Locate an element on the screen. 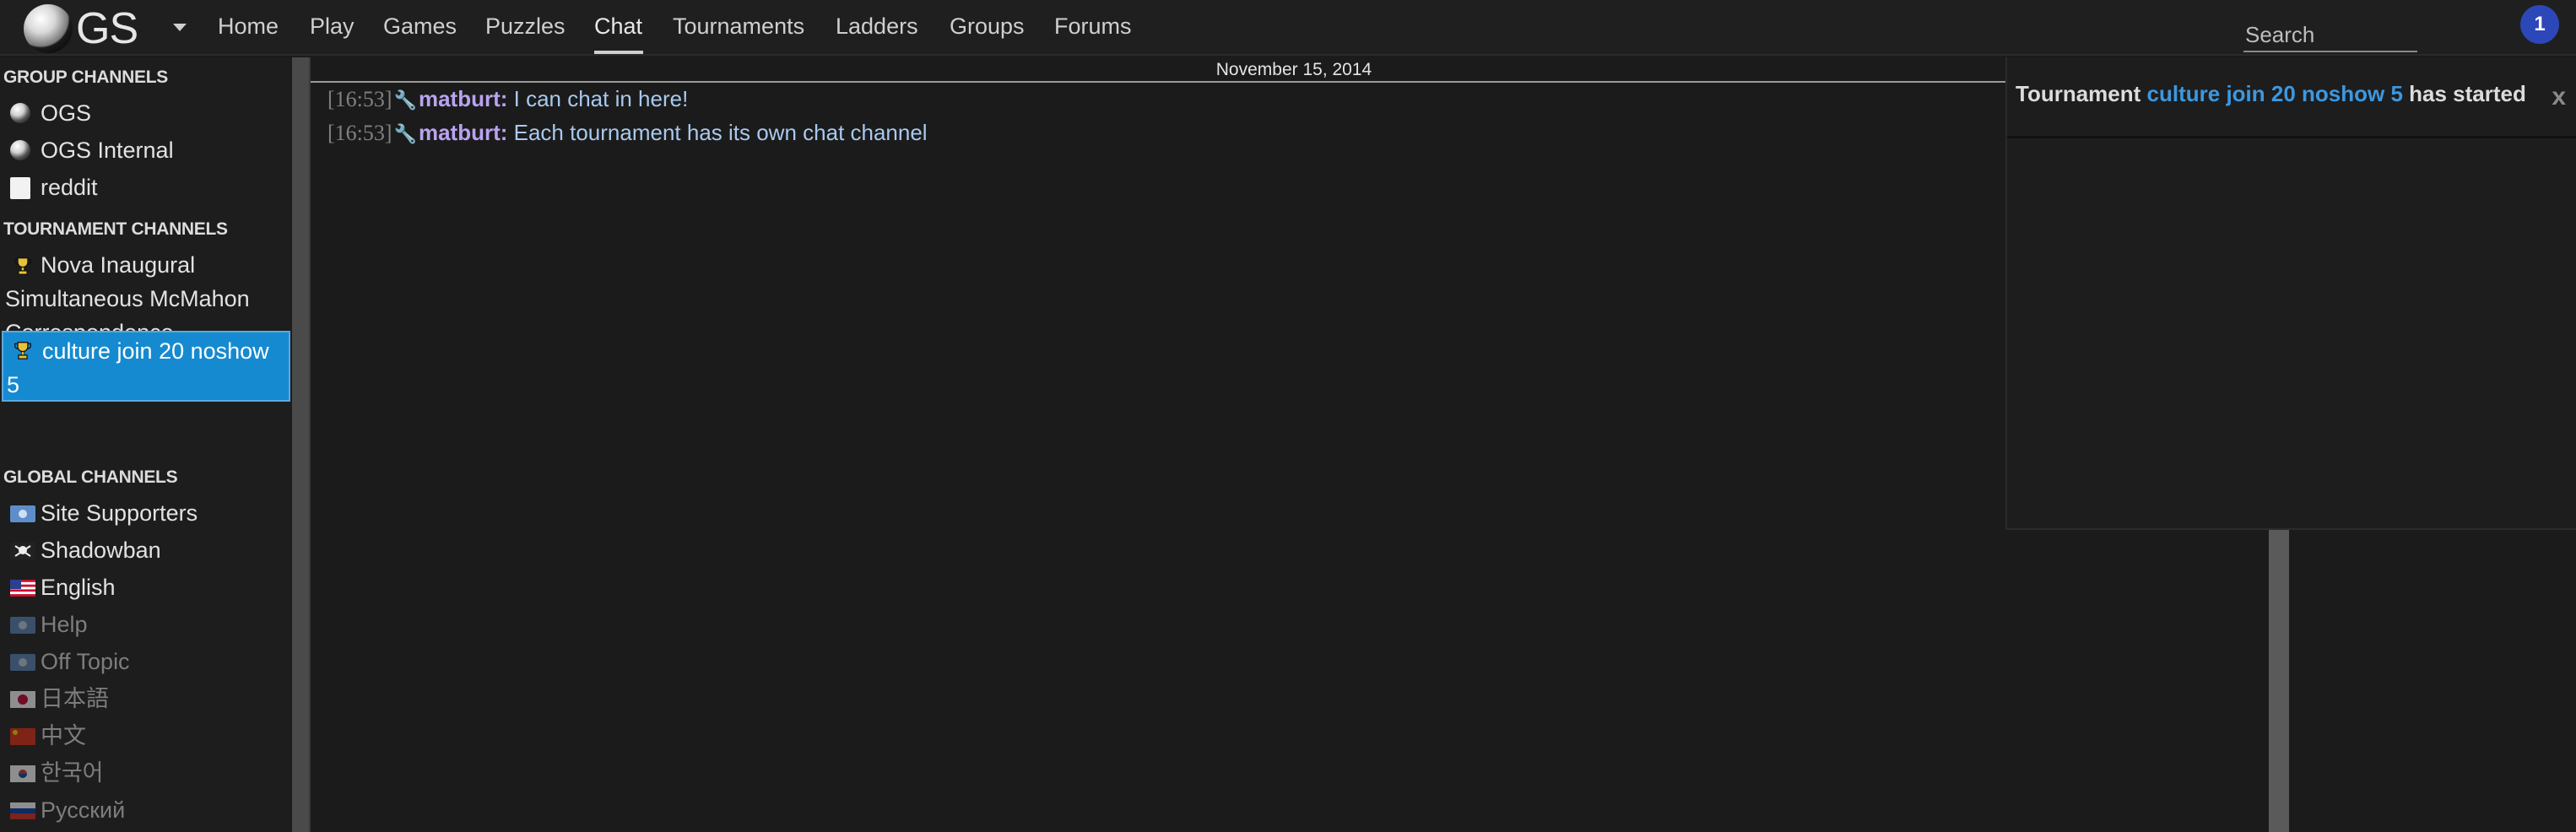  channel-label: Help is located at coordinates (64, 624).